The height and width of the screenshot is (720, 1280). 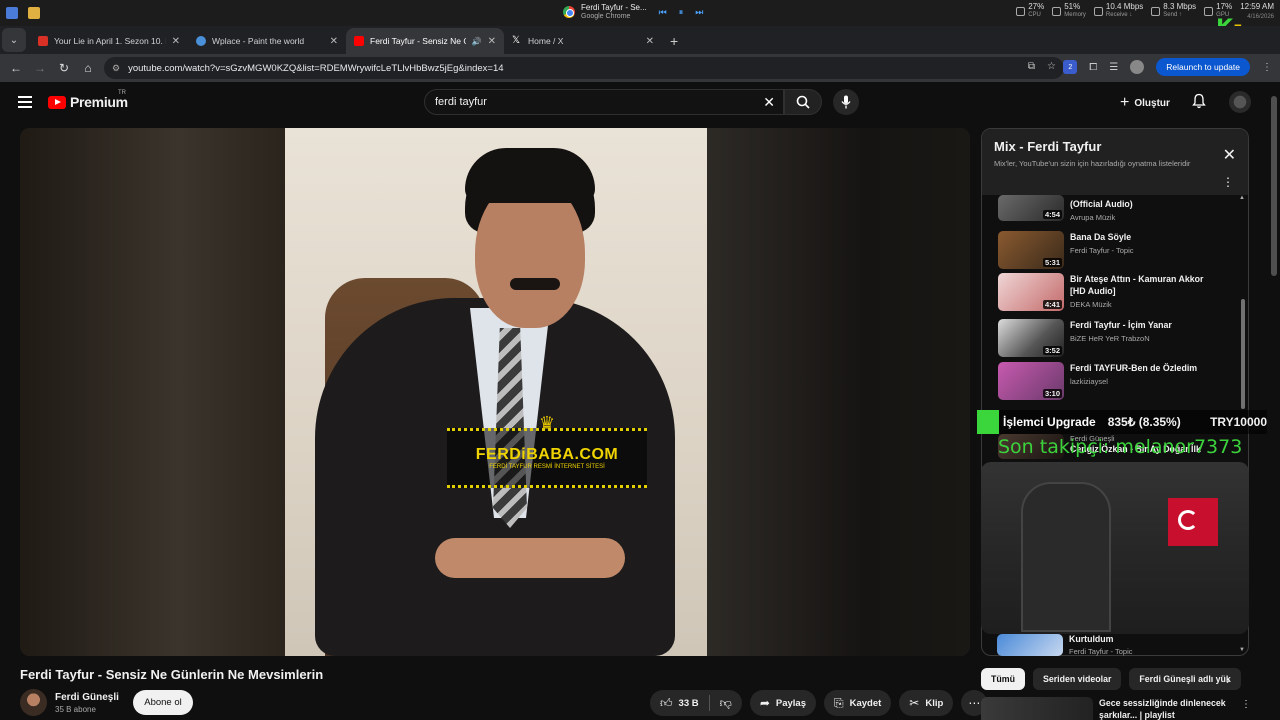 What do you see at coordinates (1031, 338) in the screenshot?
I see `video-thumbnail: 3:52` at bounding box center [1031, 338].